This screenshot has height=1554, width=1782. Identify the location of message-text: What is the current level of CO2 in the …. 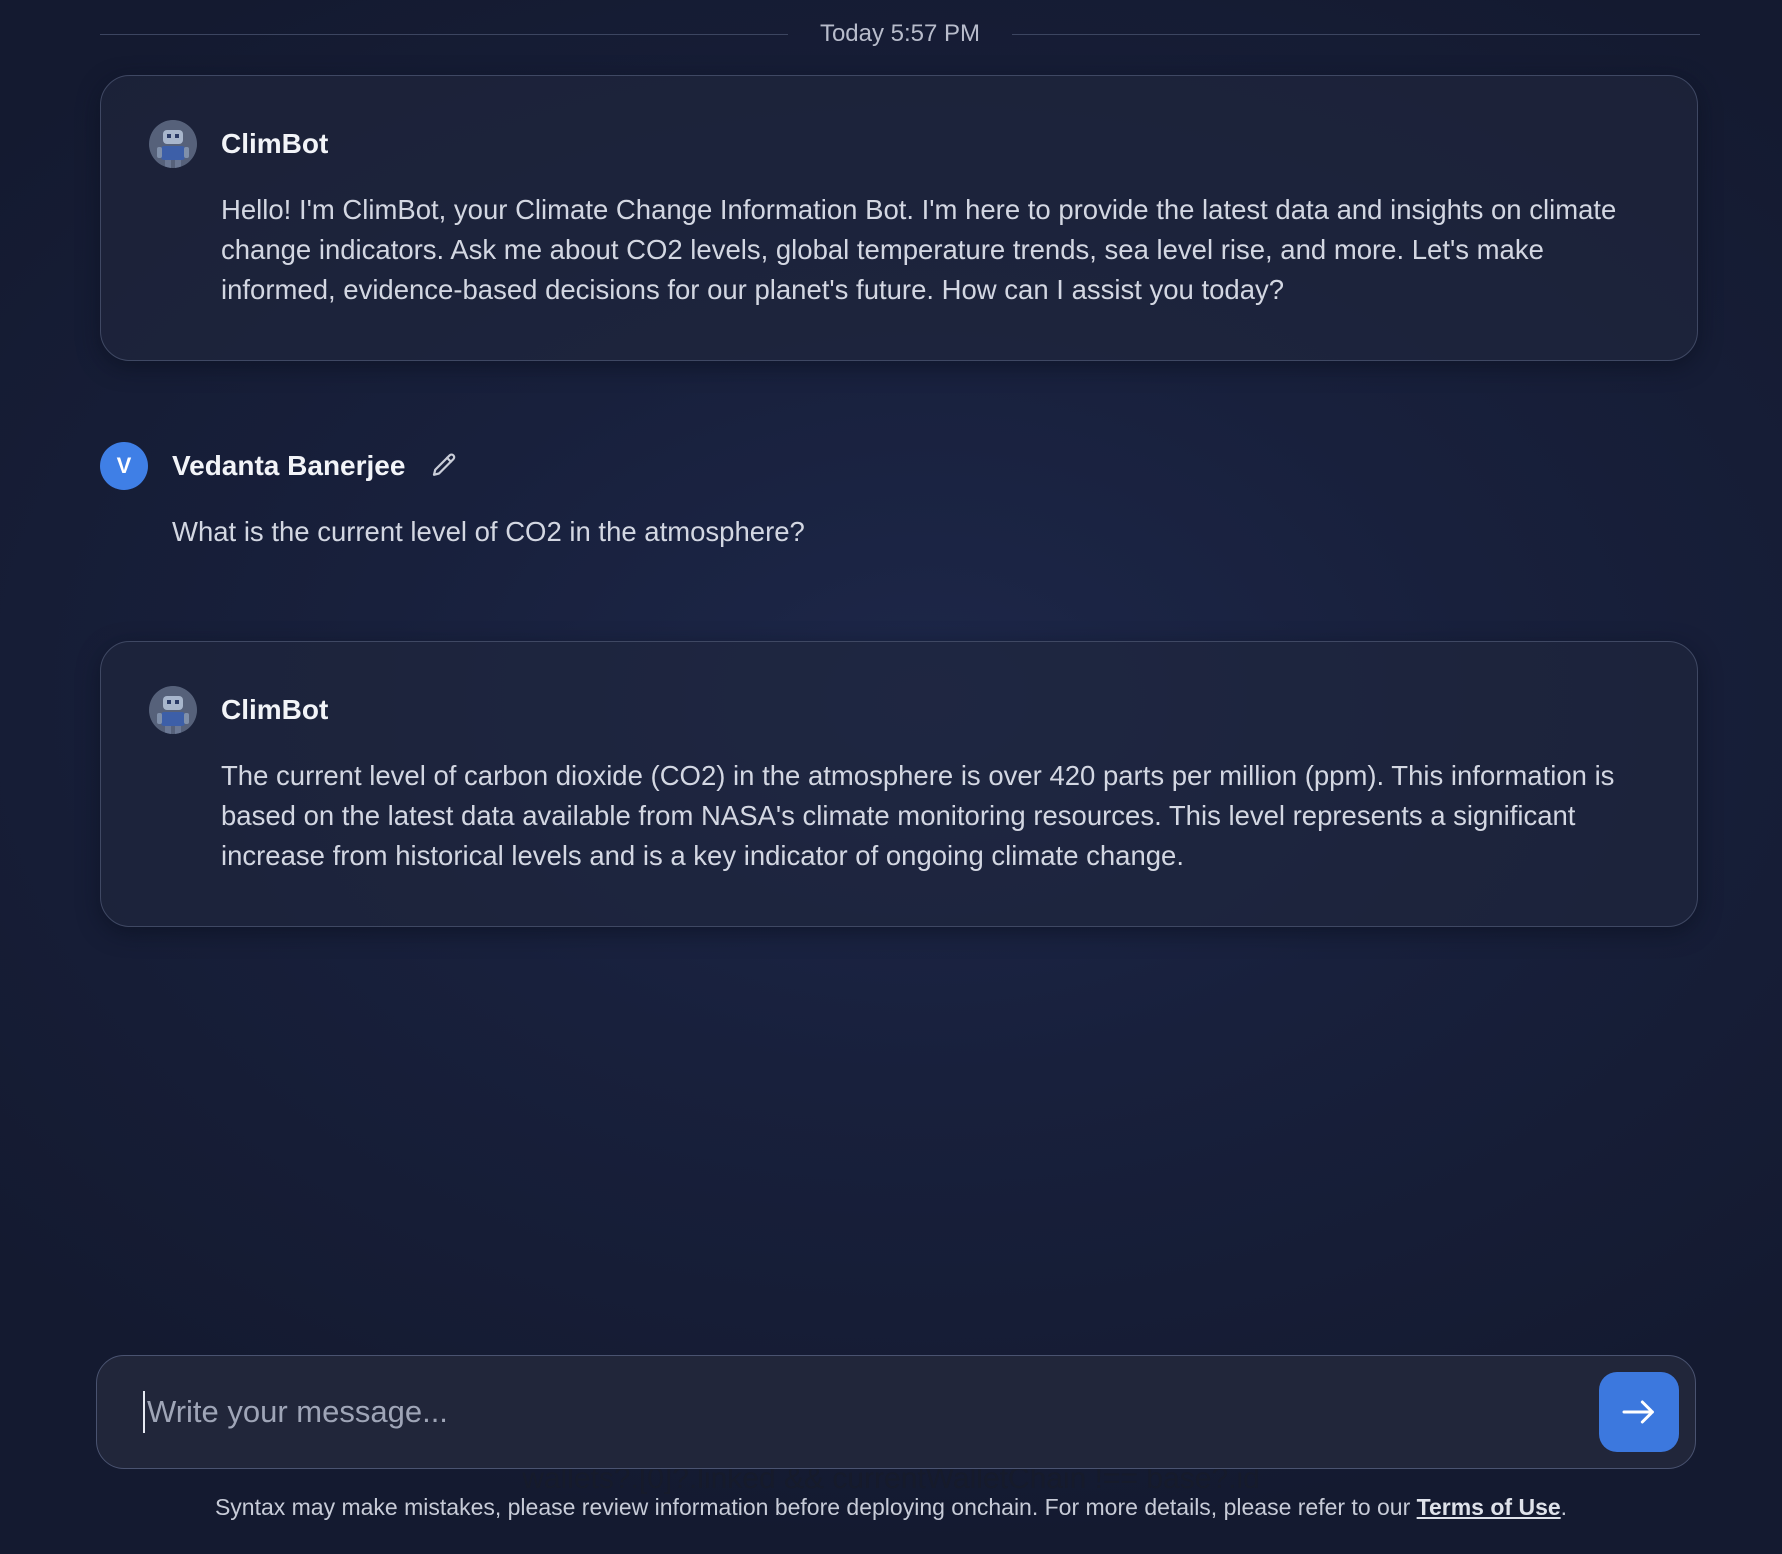
(488, 531).